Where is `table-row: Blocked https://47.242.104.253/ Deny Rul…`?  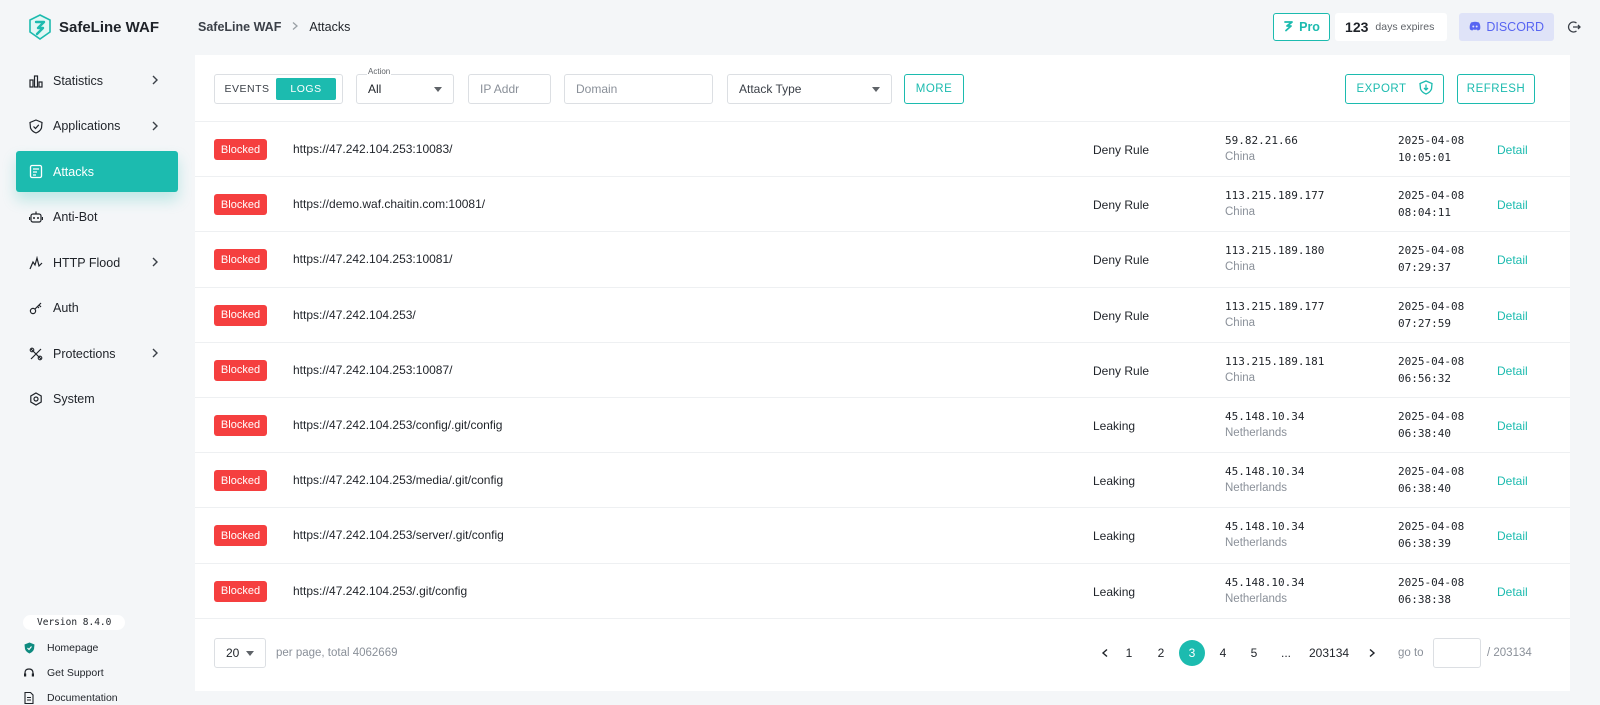 table-row: Blocked https://47.242.104.253/ Deny Rul… is located at coordinates (882, 315).